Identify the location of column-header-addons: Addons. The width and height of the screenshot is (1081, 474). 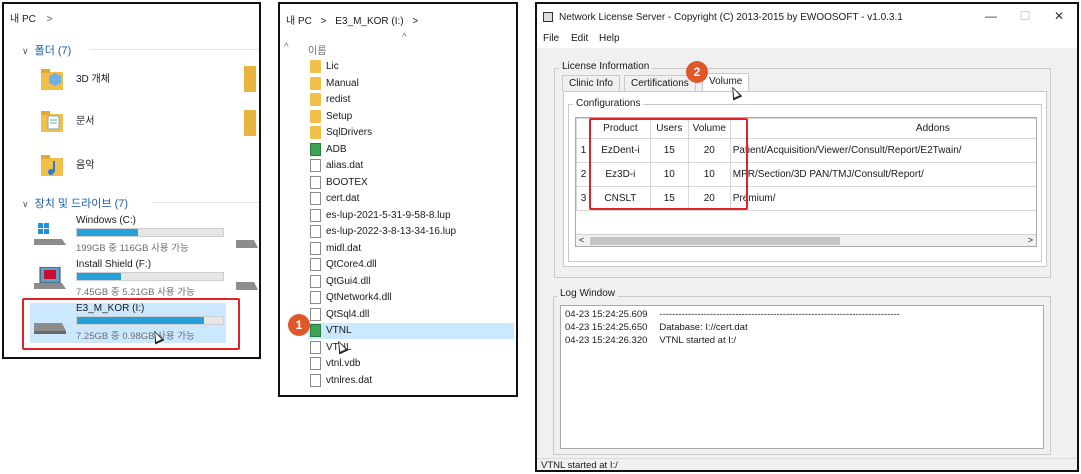
(882, 128).